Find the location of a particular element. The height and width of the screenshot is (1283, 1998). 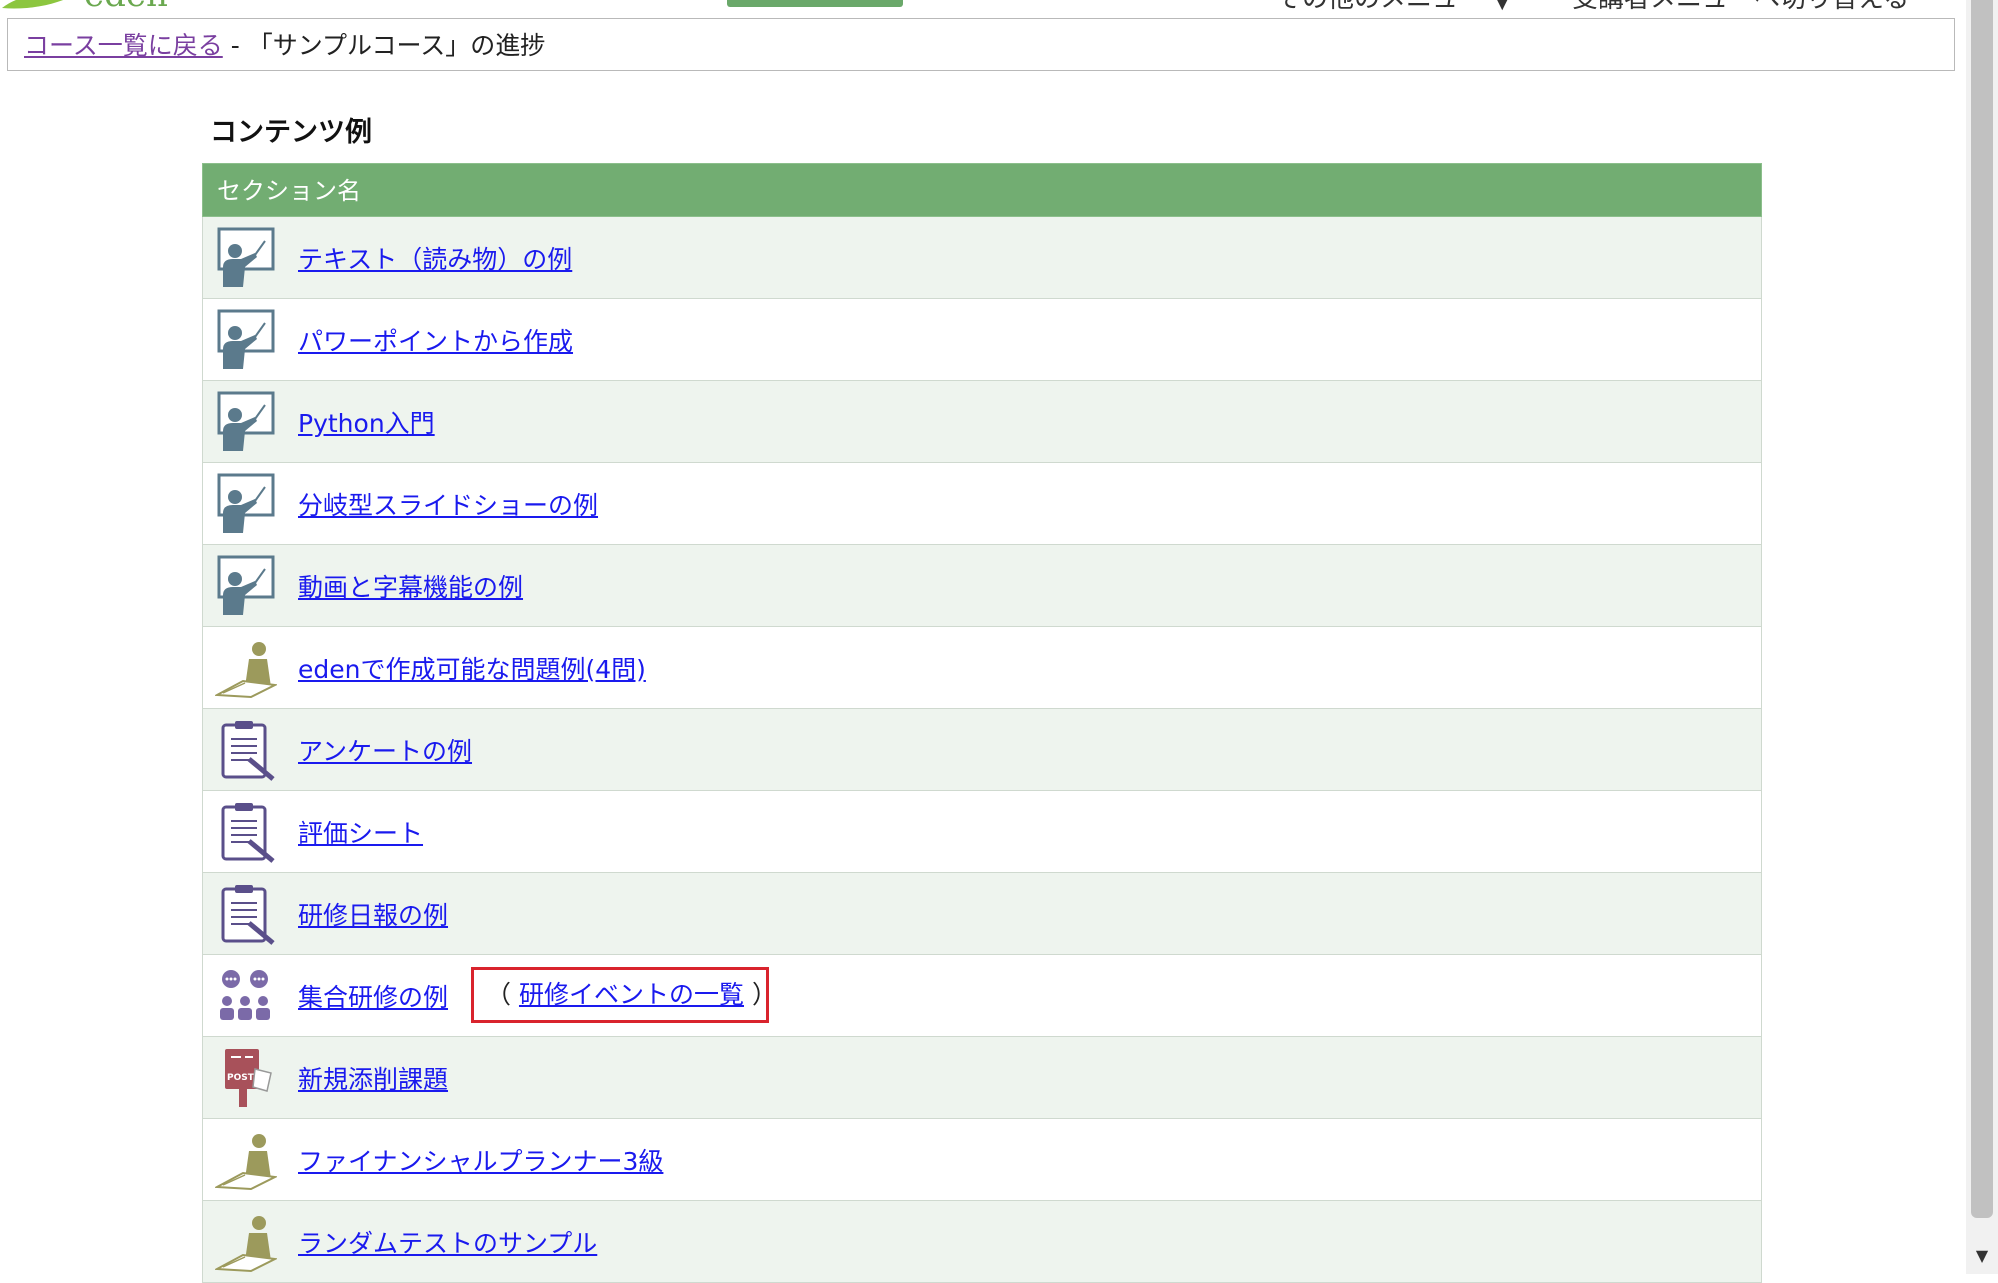

chevron-down-icon: ▼ is located at coordinates (1502, 7).